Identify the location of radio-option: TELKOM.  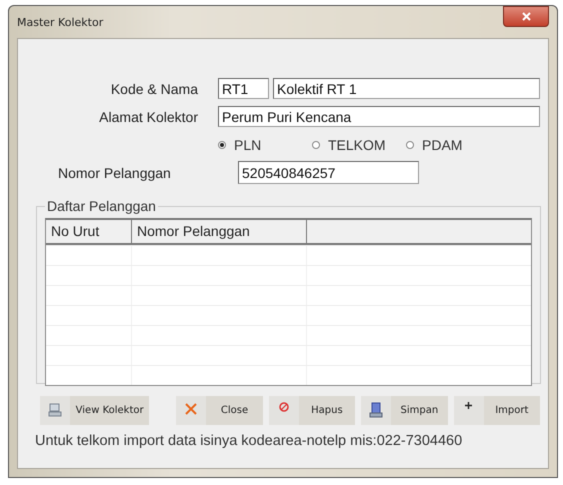
(359, 145).